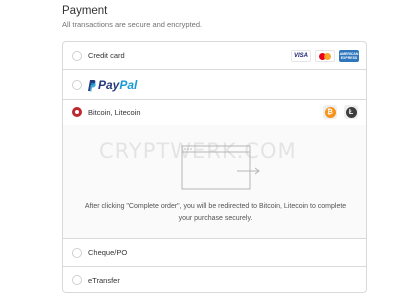  Describe the element at coordinates (349, 56) in the screenshot. I see `amex-icon: AMERICAN EXPRESS` at that location.